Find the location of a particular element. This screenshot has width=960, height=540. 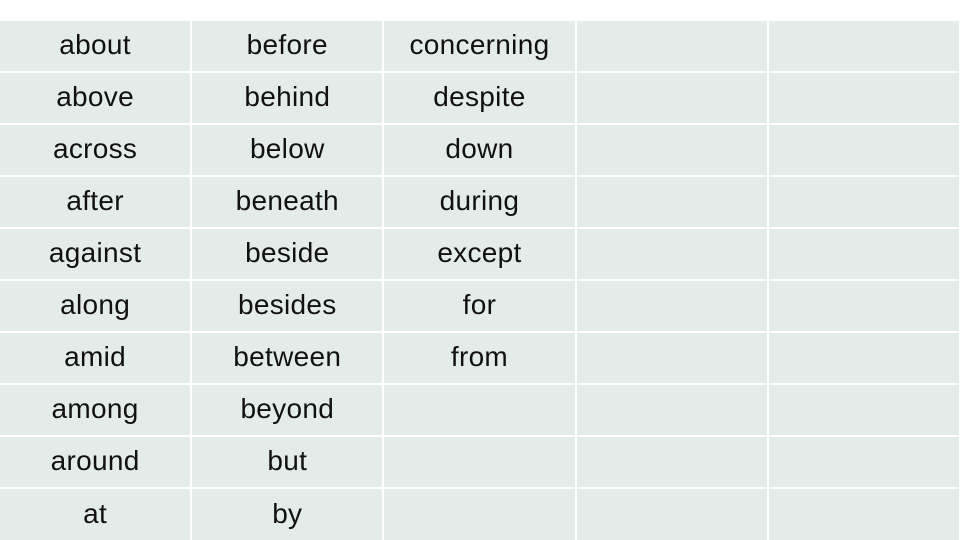

table-cell: against is located at coordinates (96, 255).